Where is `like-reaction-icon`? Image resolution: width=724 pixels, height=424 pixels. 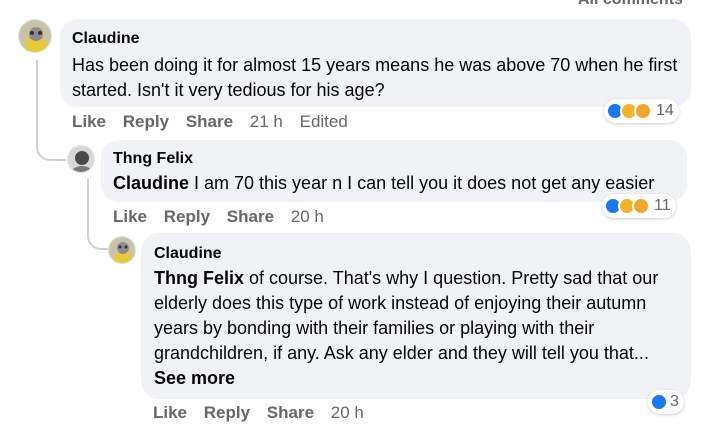 like-reaction-icon is located at coordinates (659, 402).